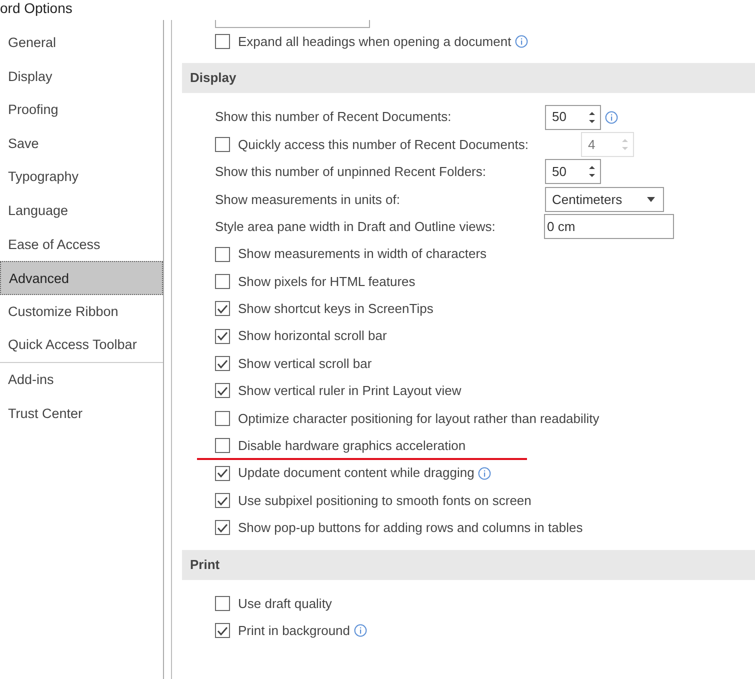 This screenshot has height=679, width=755. What do you see at coordinates (81, 345) in the screenshot?
I see `sidebar-item: Quick Access Toolbar` at bounding box center [81, 345].